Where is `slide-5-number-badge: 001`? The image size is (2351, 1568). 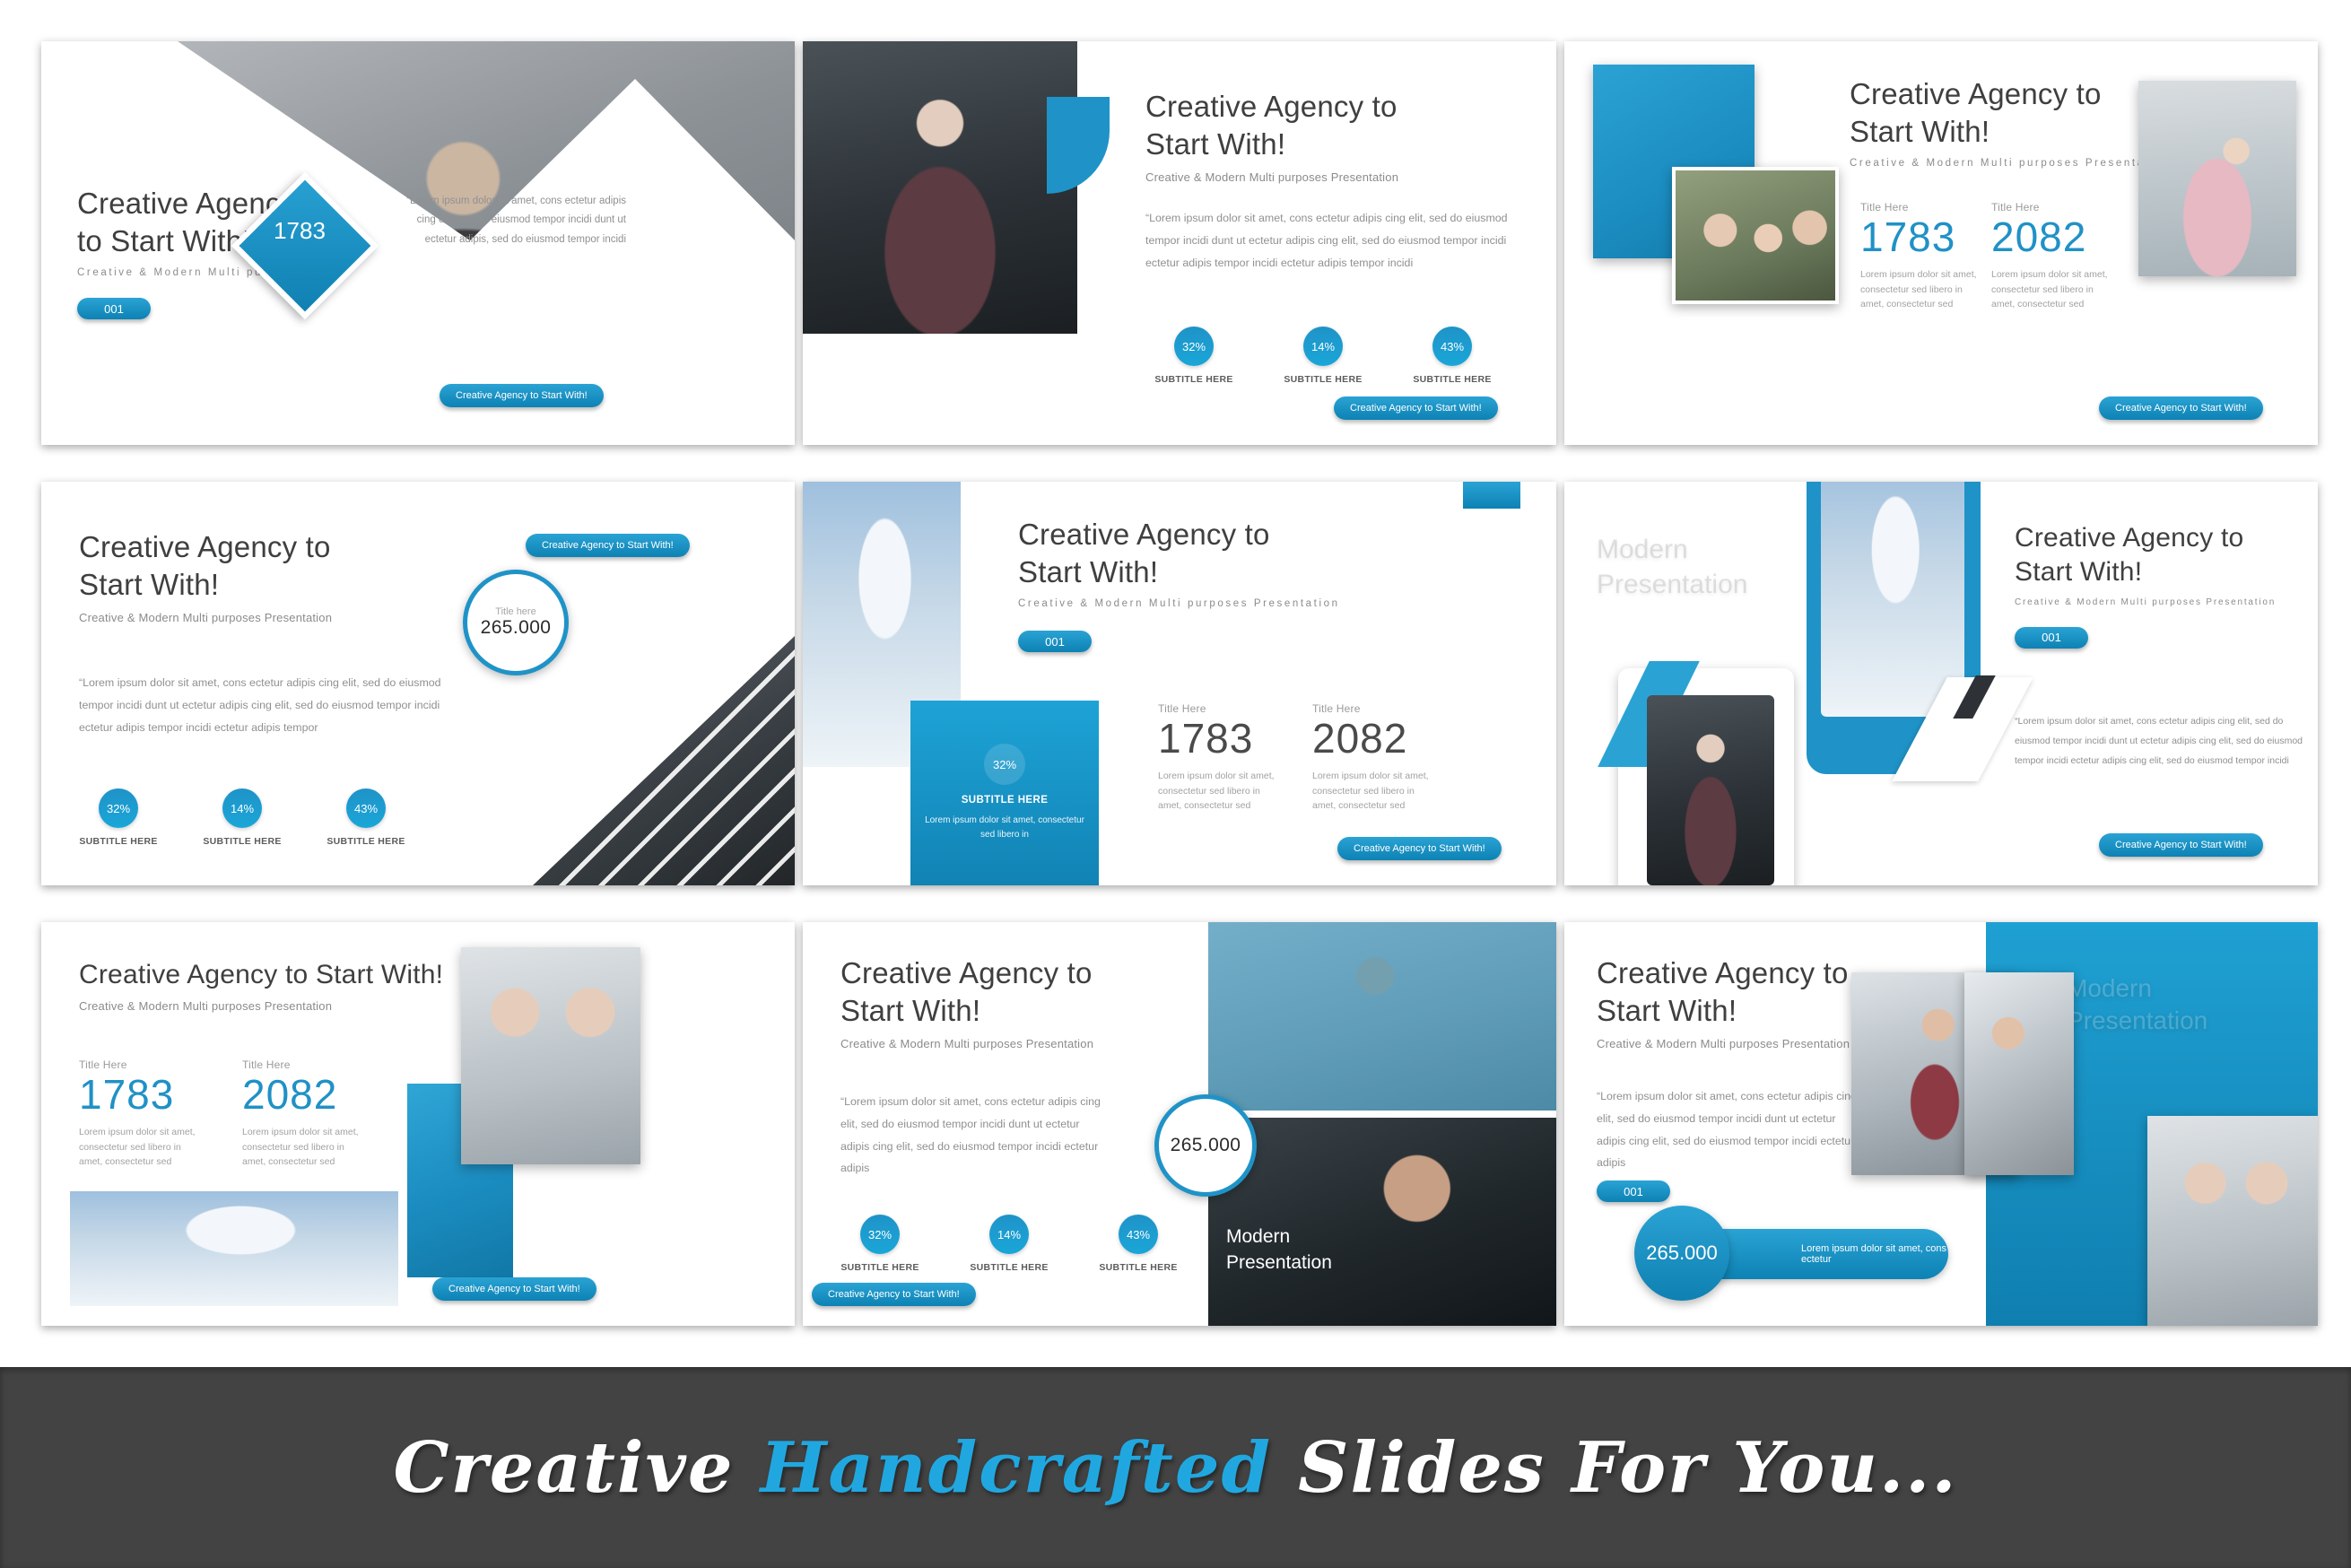 slide-5-number-badge: 001 is located at coordinates (1055, 642).